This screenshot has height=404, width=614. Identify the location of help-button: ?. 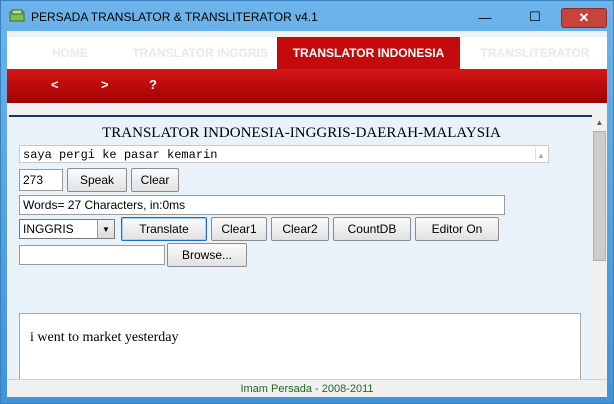
(153, 84).